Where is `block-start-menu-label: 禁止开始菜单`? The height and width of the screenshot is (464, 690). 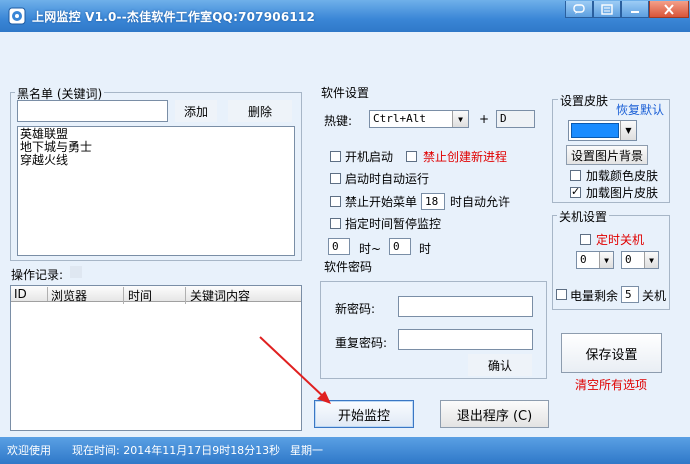 block-start-menu-label: 禁止开始菜单 is located at coordinates (381, 202).